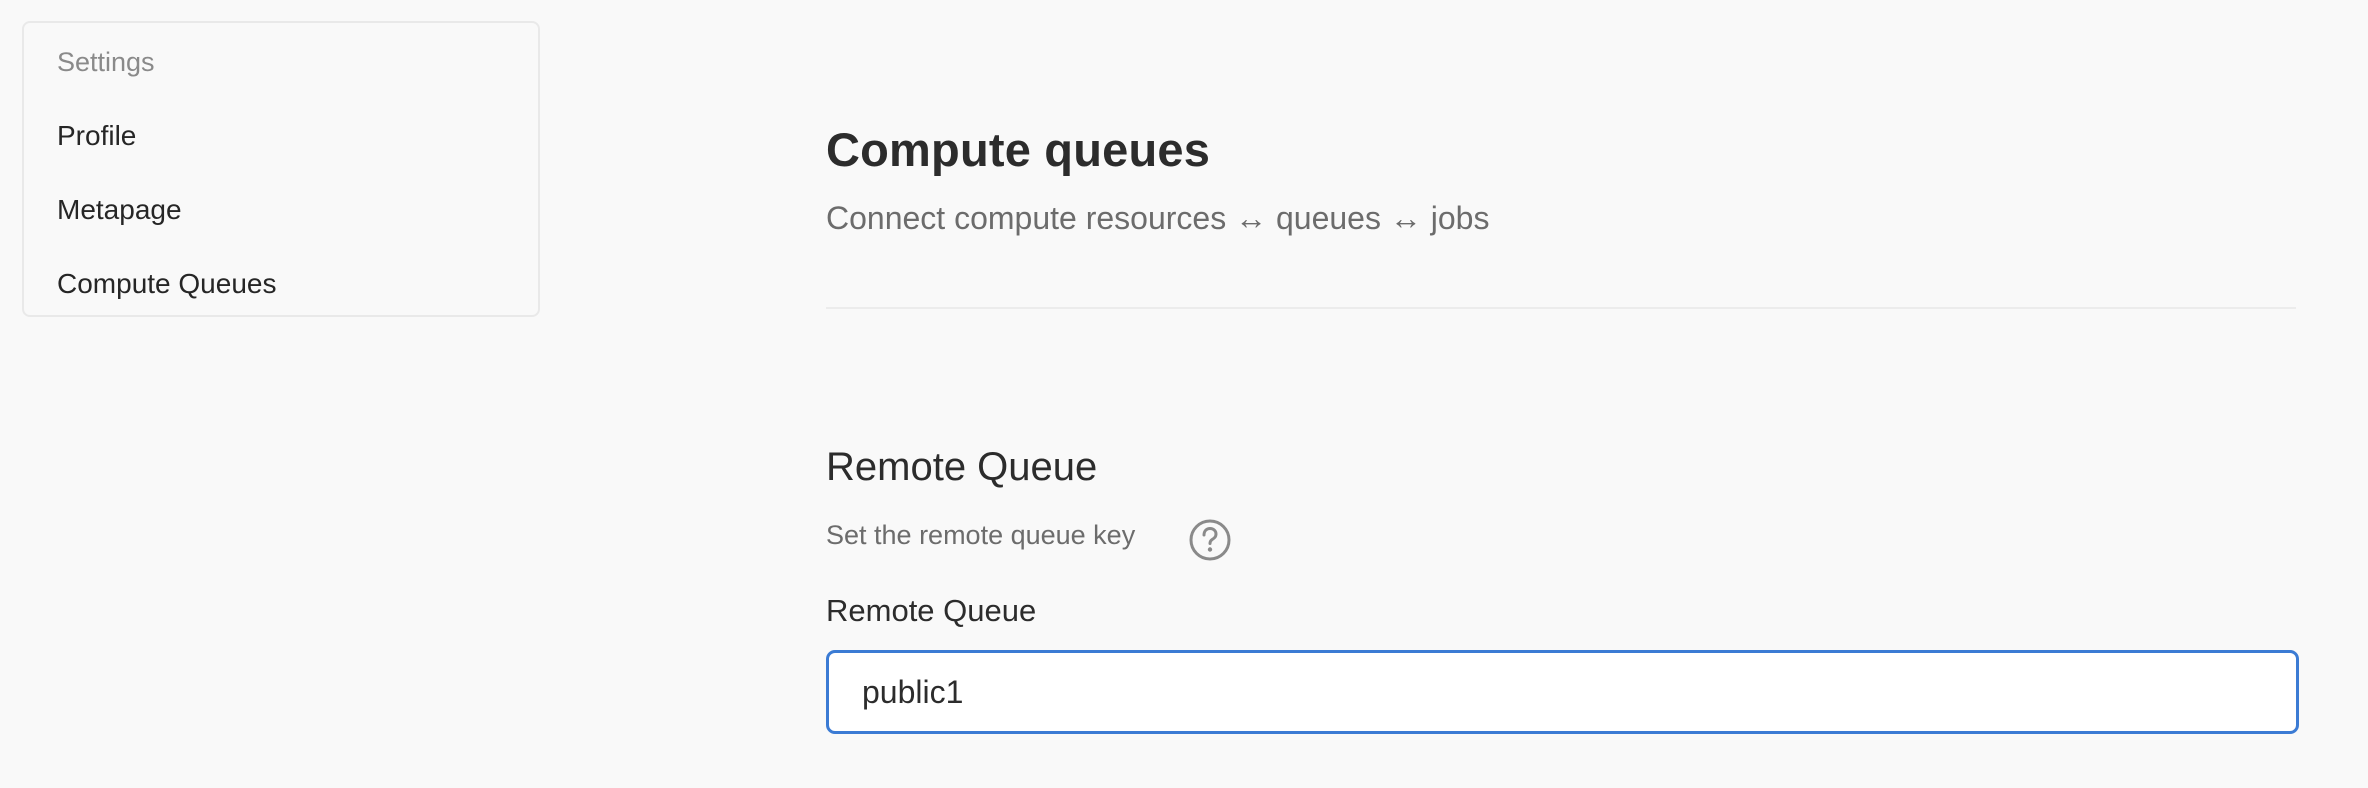 This screenshot has width=2368, height=788. What do you see at coordinates (962, 467) in the screenshot?
I see `section-title: Remote Queue` at bounding box center [962, 467].